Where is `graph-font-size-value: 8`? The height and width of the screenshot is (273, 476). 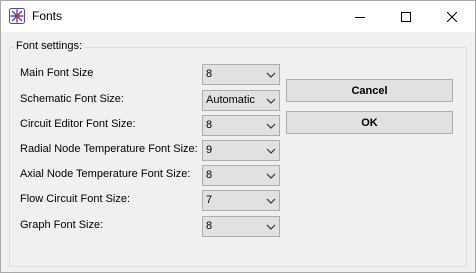
graph-font-size-value: 8 is located at coordinates (209, 226).